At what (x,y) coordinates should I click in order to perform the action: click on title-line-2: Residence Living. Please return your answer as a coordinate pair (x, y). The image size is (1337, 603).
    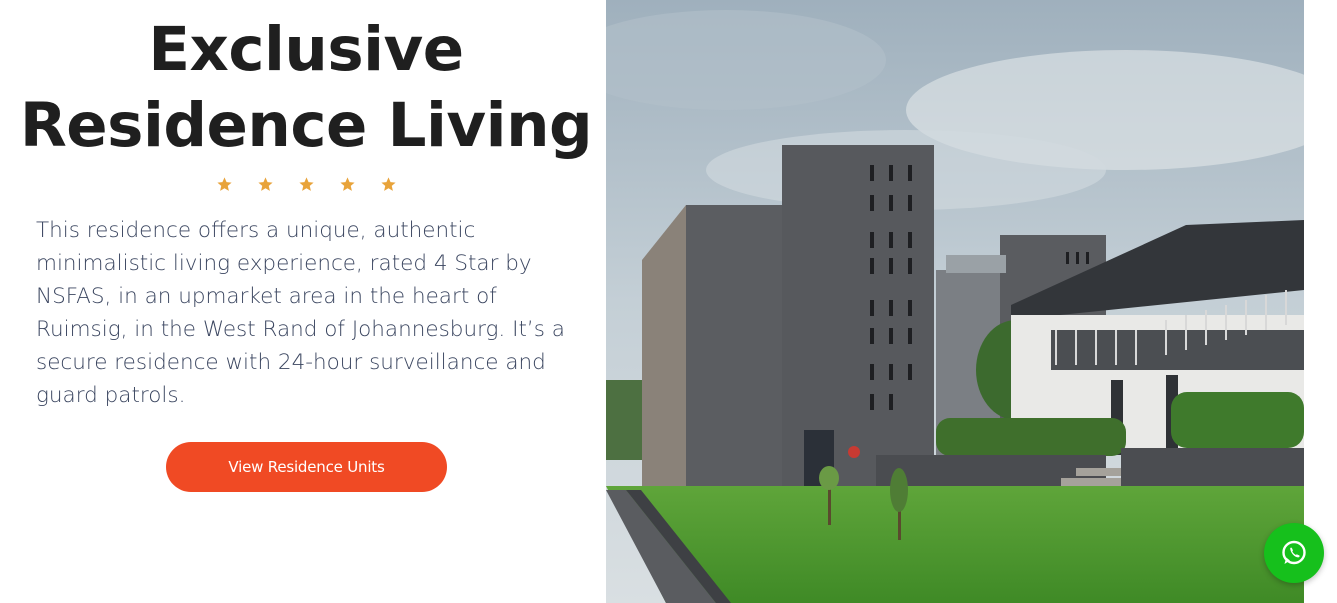
    Looking at the image, I should click on (306, 125).